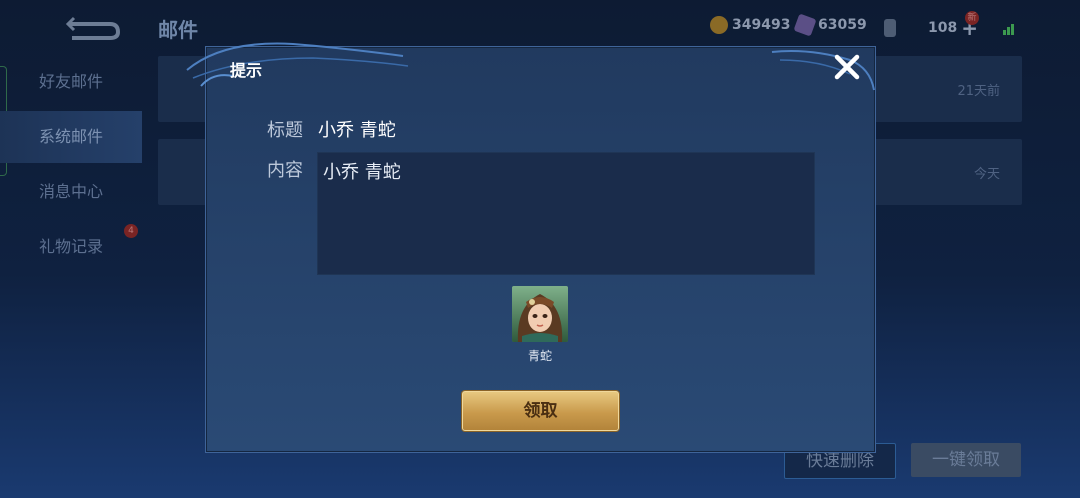  I want to click on claim-button: 领取, so click(540, 411).